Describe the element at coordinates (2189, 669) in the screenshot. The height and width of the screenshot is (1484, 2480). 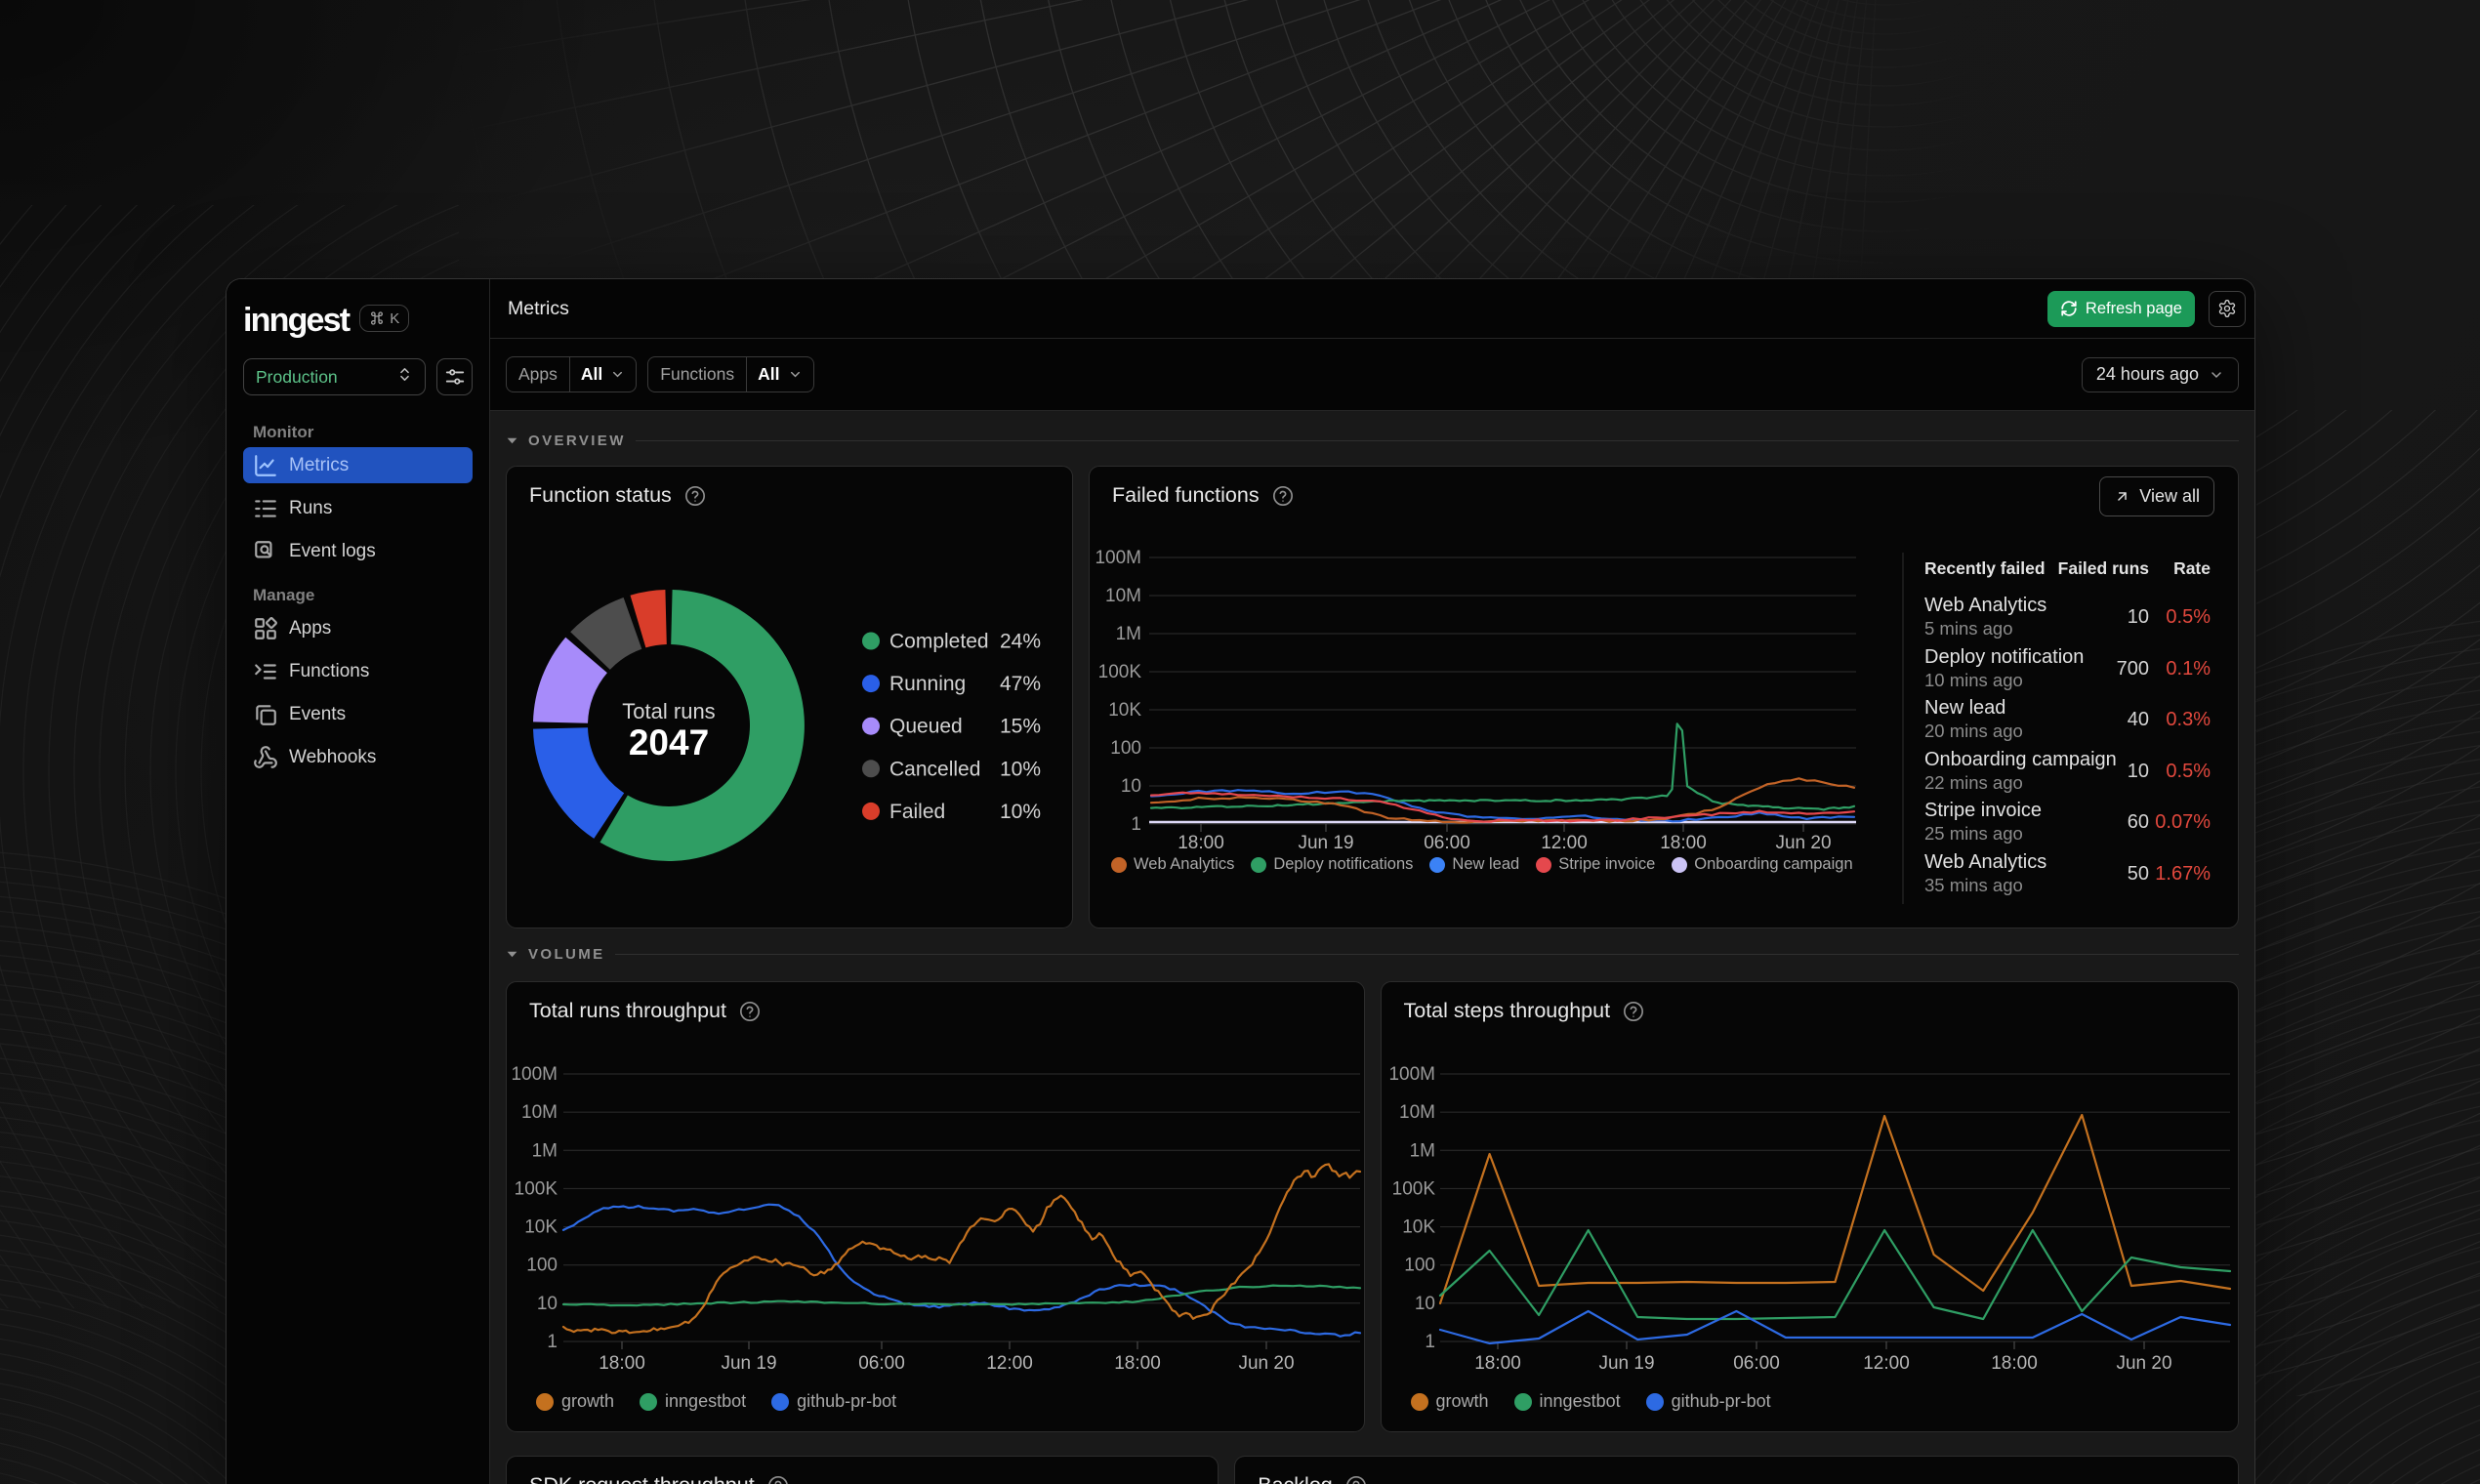
I see `svg-text: 0.1%` at that location.